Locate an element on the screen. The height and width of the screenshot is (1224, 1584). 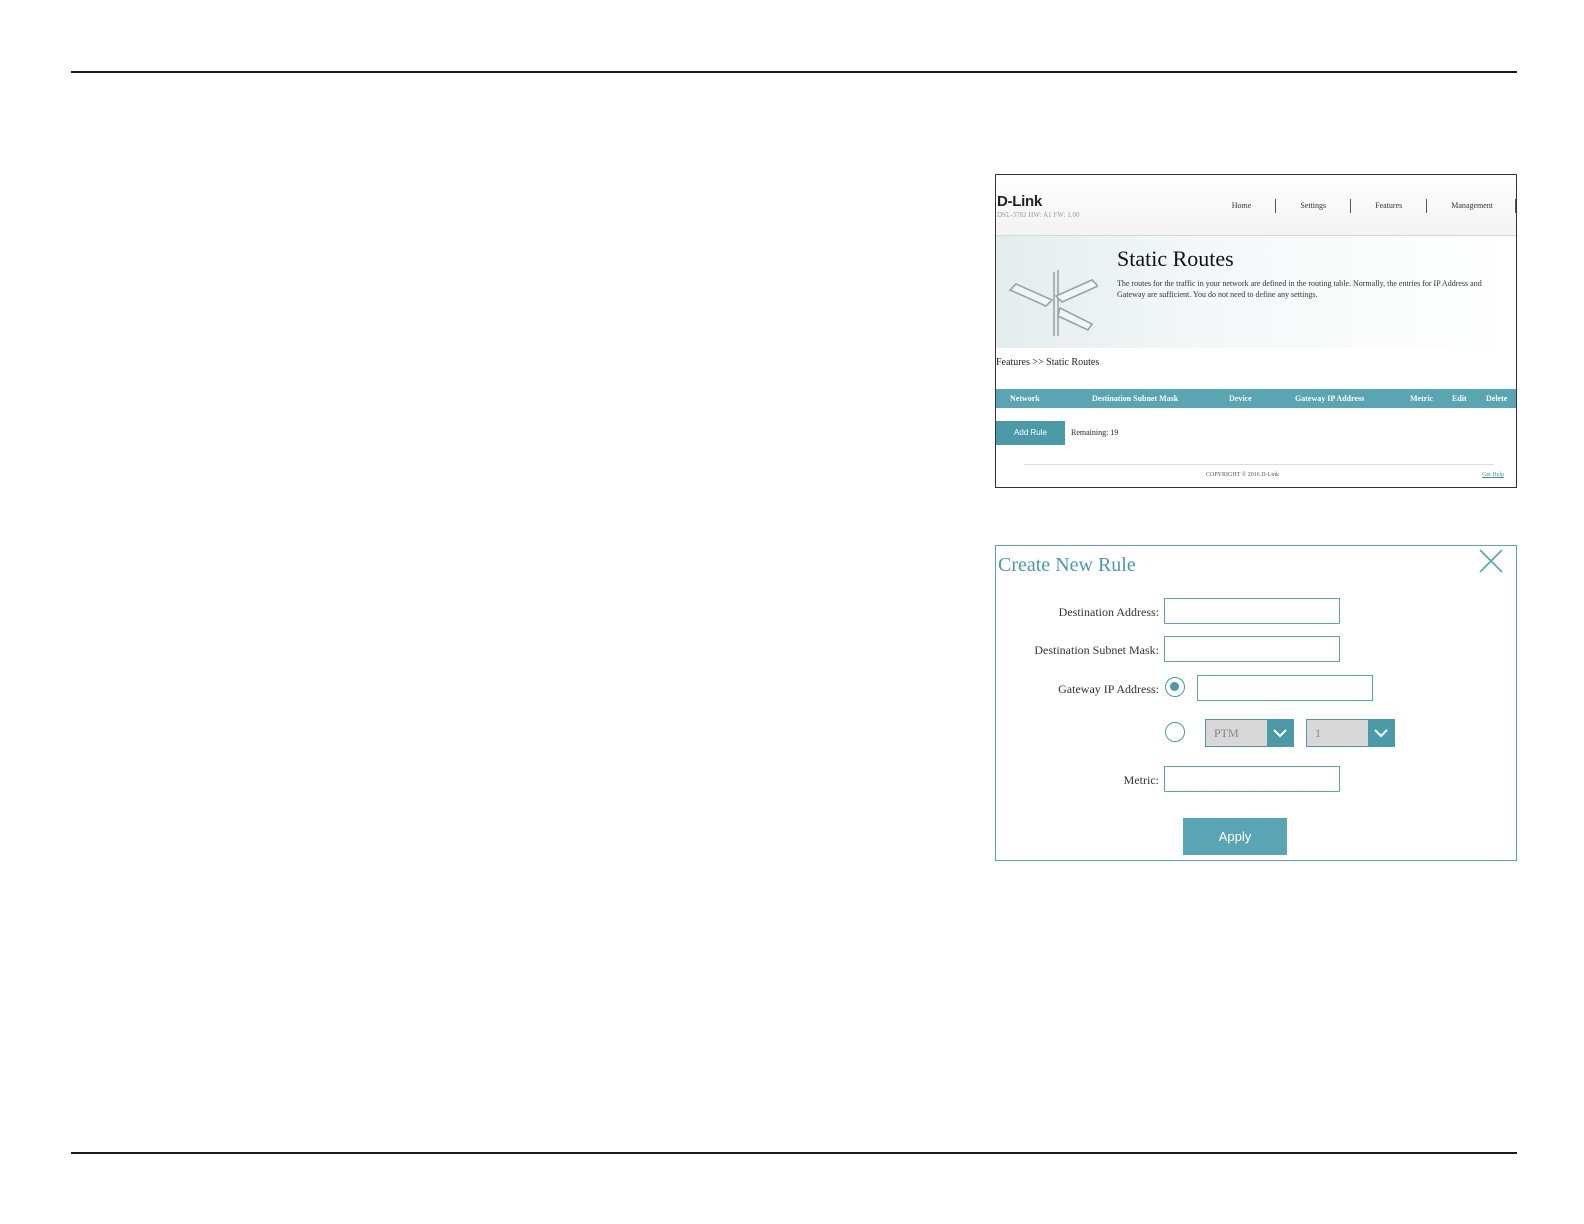
model-info: DSL-3782 HW: A1 FW: 1.00 is located at coordinates (1038, 215).